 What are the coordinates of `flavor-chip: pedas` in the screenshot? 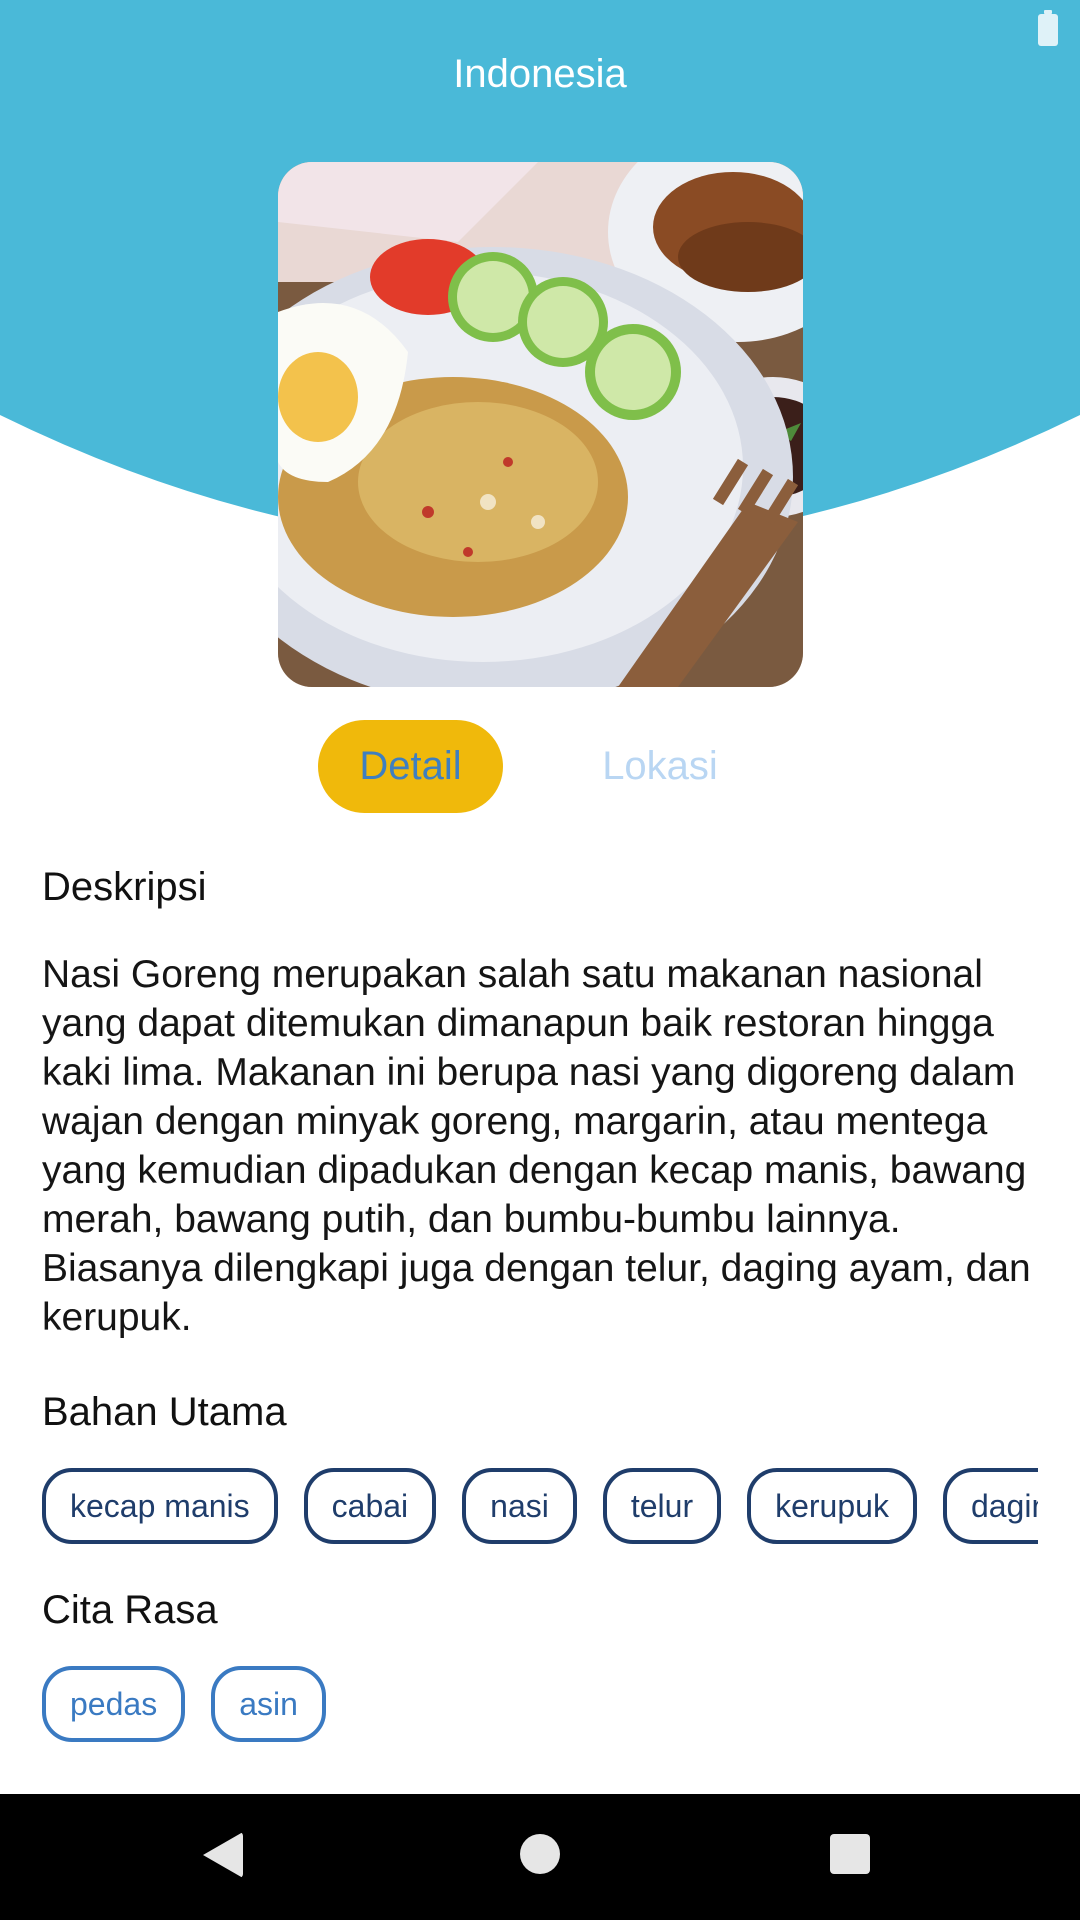 It's located at (114, 1704).